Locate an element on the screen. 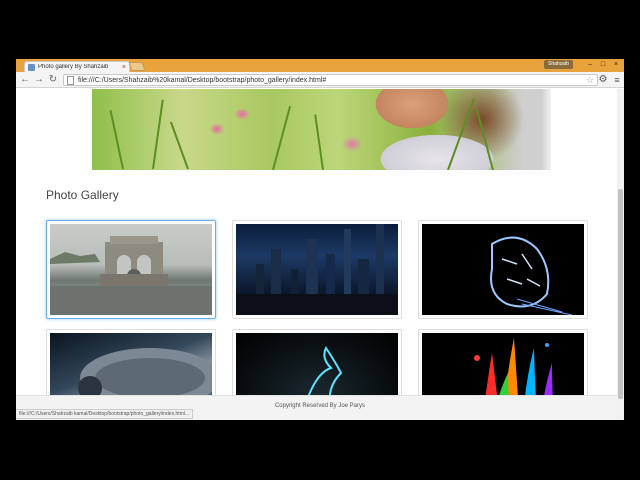  page-icon is located at coordinates (70, 80).